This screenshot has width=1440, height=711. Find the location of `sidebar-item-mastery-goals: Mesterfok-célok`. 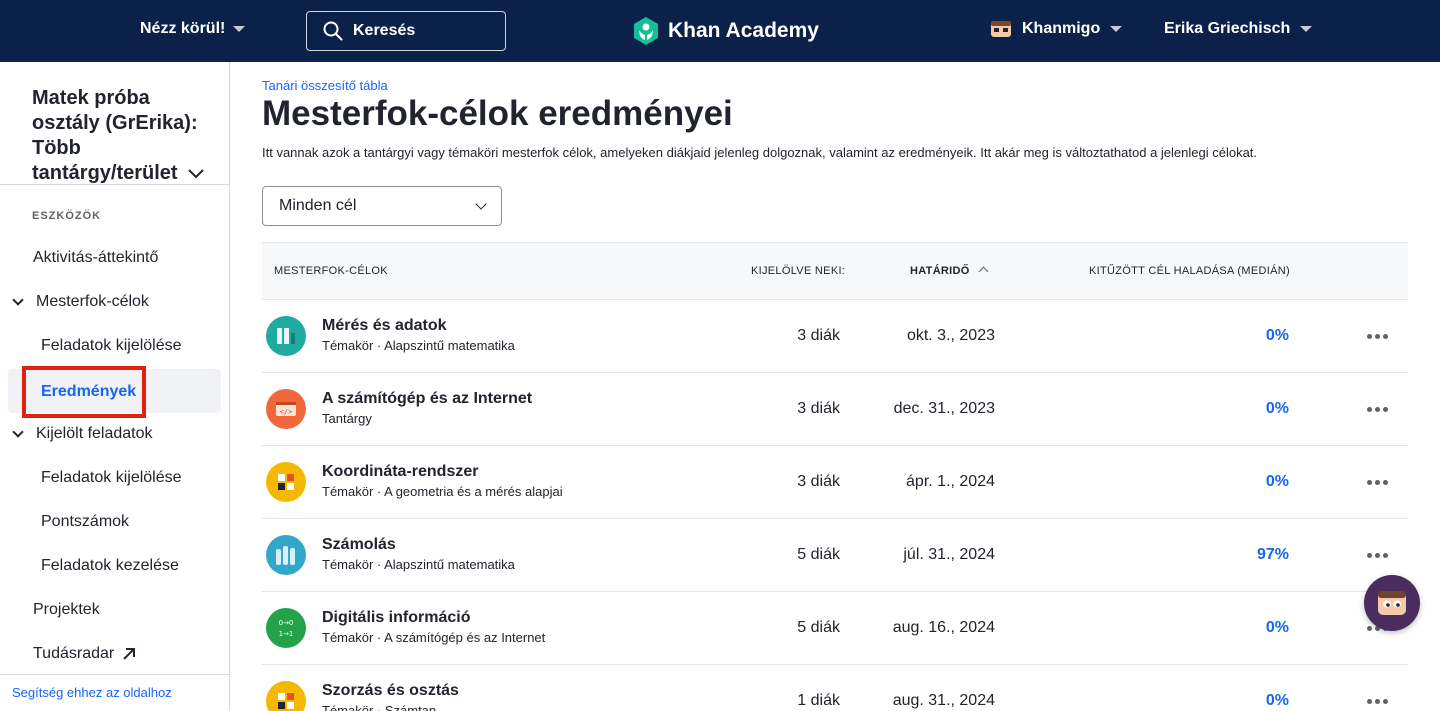

sidebar-item-mastery-goals: Mesterfok-célok is located at coordinates (80, 302).